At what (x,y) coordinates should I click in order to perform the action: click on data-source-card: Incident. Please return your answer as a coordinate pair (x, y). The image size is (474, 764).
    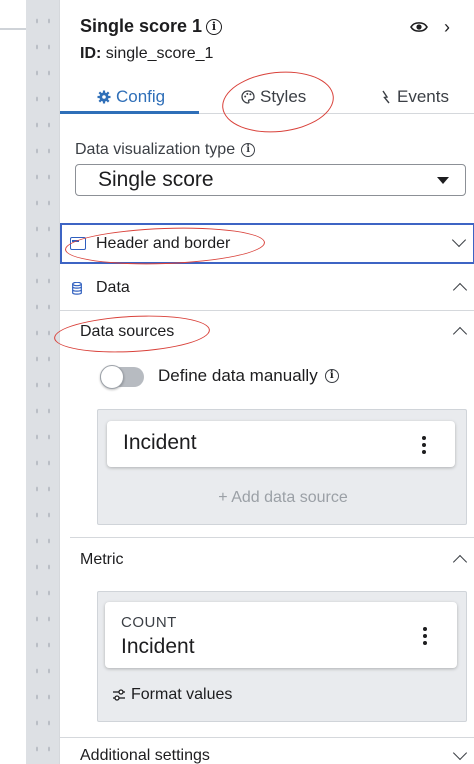
    Looking at the image, I should click on (281, 444).